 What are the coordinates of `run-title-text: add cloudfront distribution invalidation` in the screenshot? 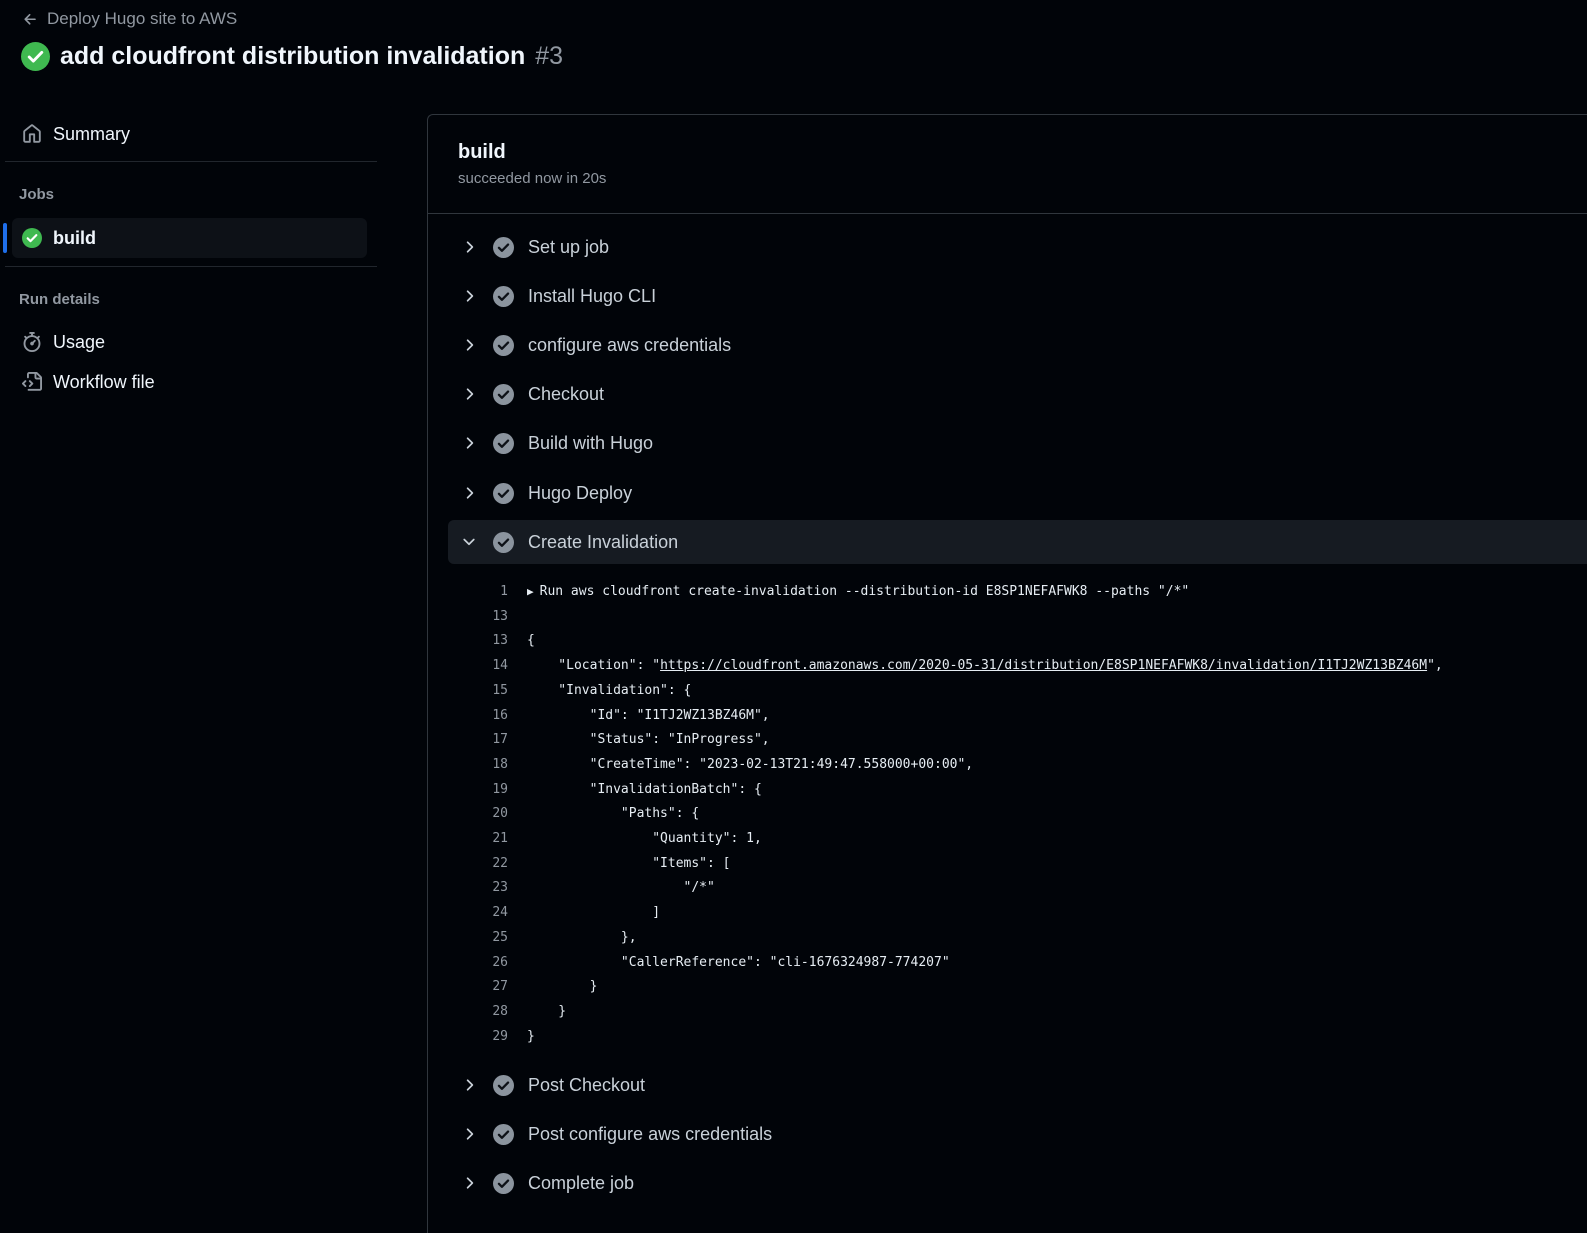 It's located at (293, 55).